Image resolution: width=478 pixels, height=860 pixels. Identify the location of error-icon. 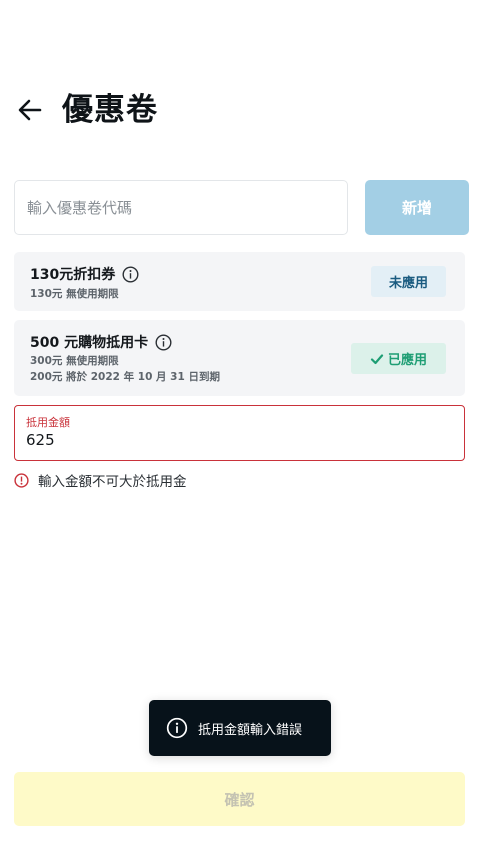
(21, 480).